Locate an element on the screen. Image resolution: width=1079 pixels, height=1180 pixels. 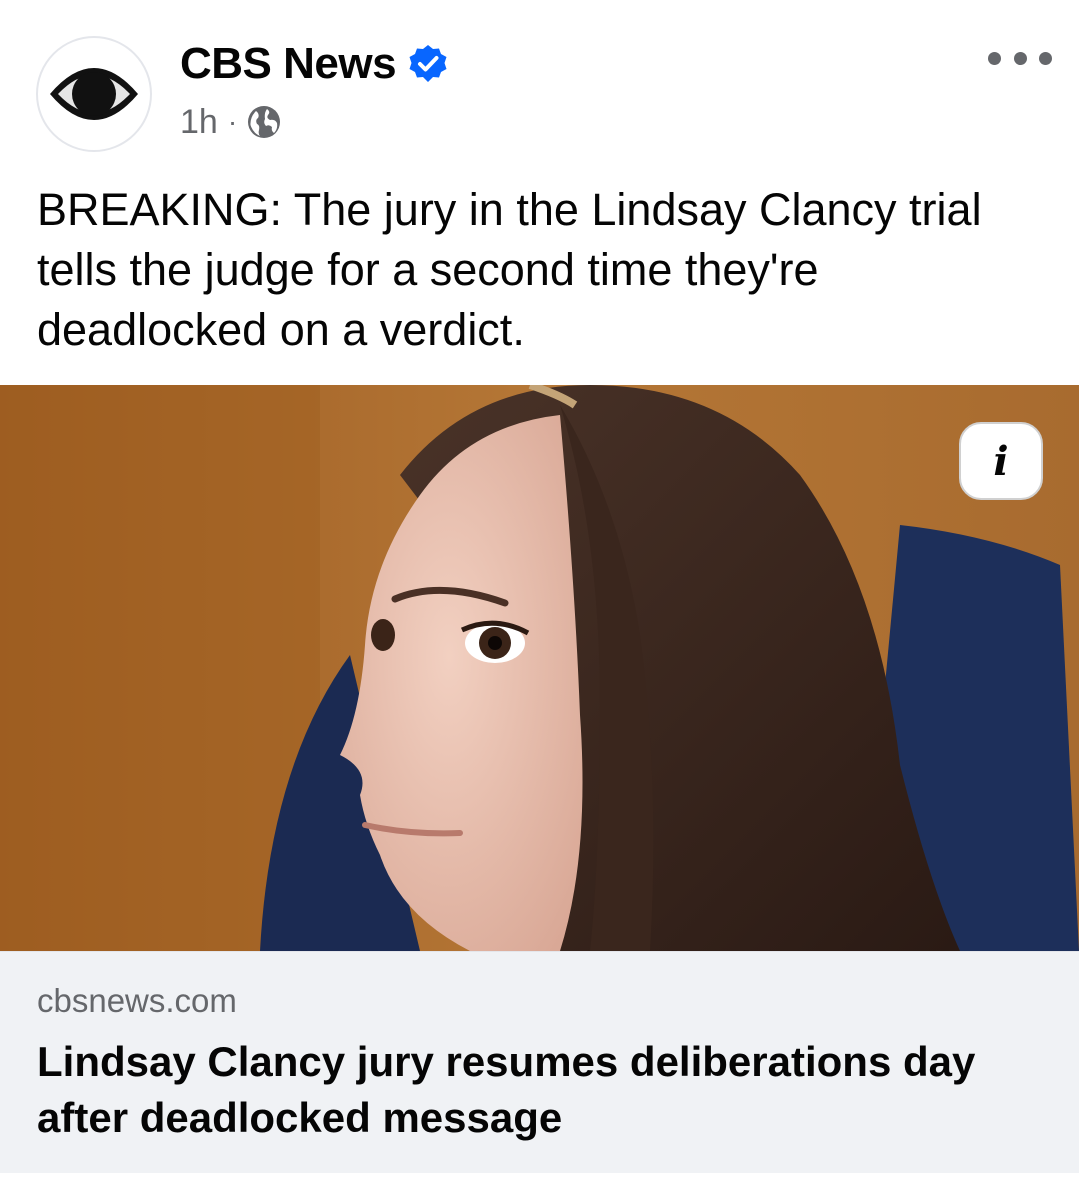
cbs-news-avatar is located at coordinates (94, 94).